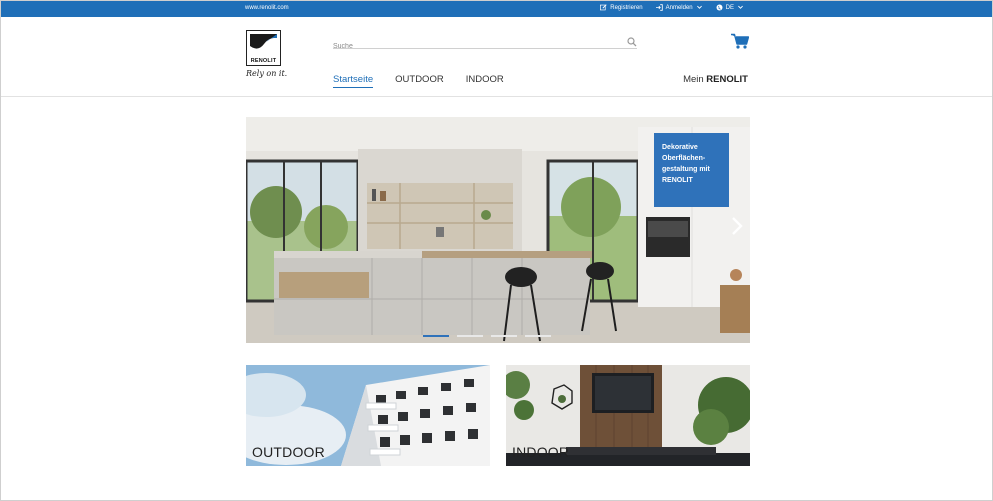  Describe the element at coordinates (659, 7) in the screenshot. I see `sign-in-icon` at that location.